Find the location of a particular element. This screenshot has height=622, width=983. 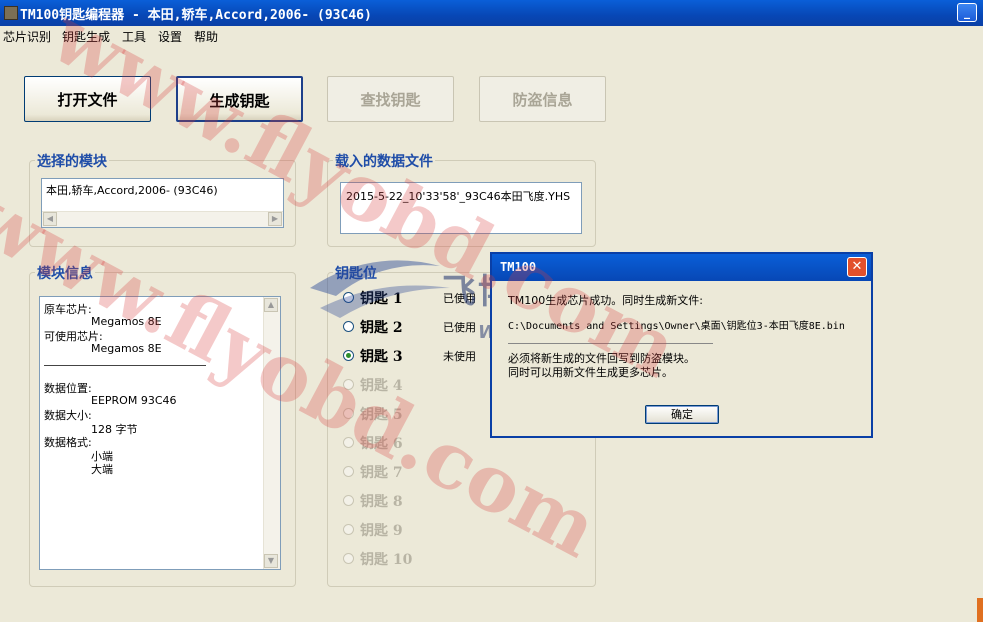

radio-checked-icon is located at coordinates (348, 355).